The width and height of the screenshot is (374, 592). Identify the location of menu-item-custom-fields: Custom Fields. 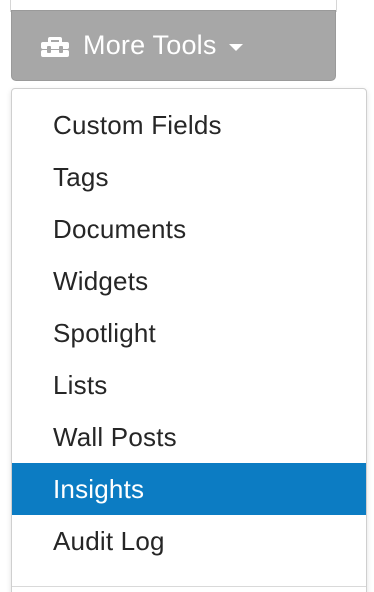
(189, 125).